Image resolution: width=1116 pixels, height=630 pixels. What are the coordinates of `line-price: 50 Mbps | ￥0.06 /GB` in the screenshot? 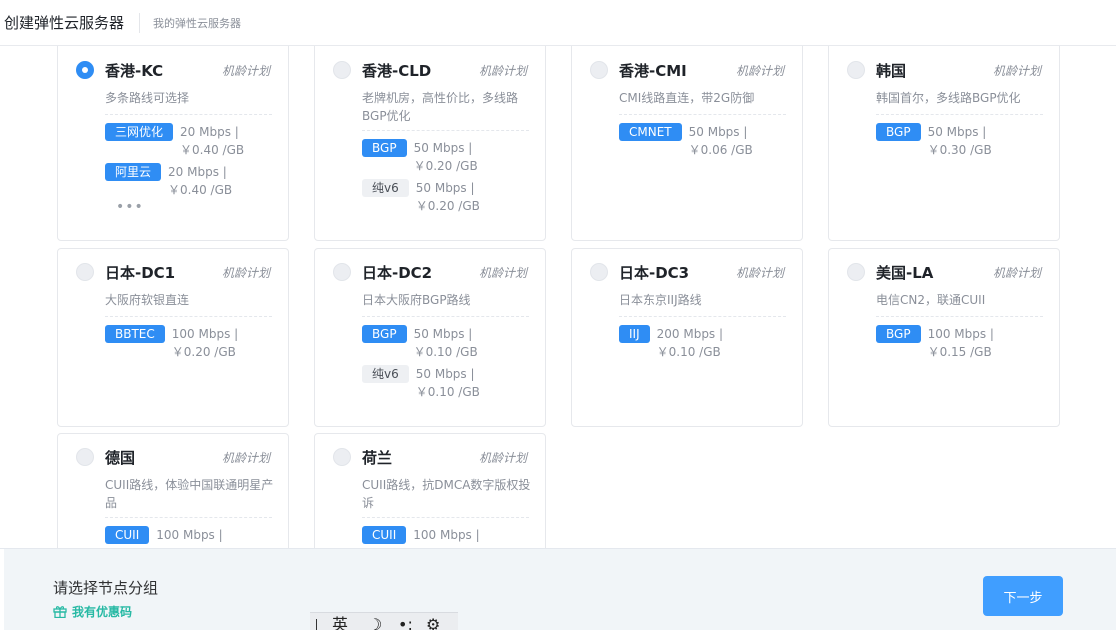 It's located at (720, 141).